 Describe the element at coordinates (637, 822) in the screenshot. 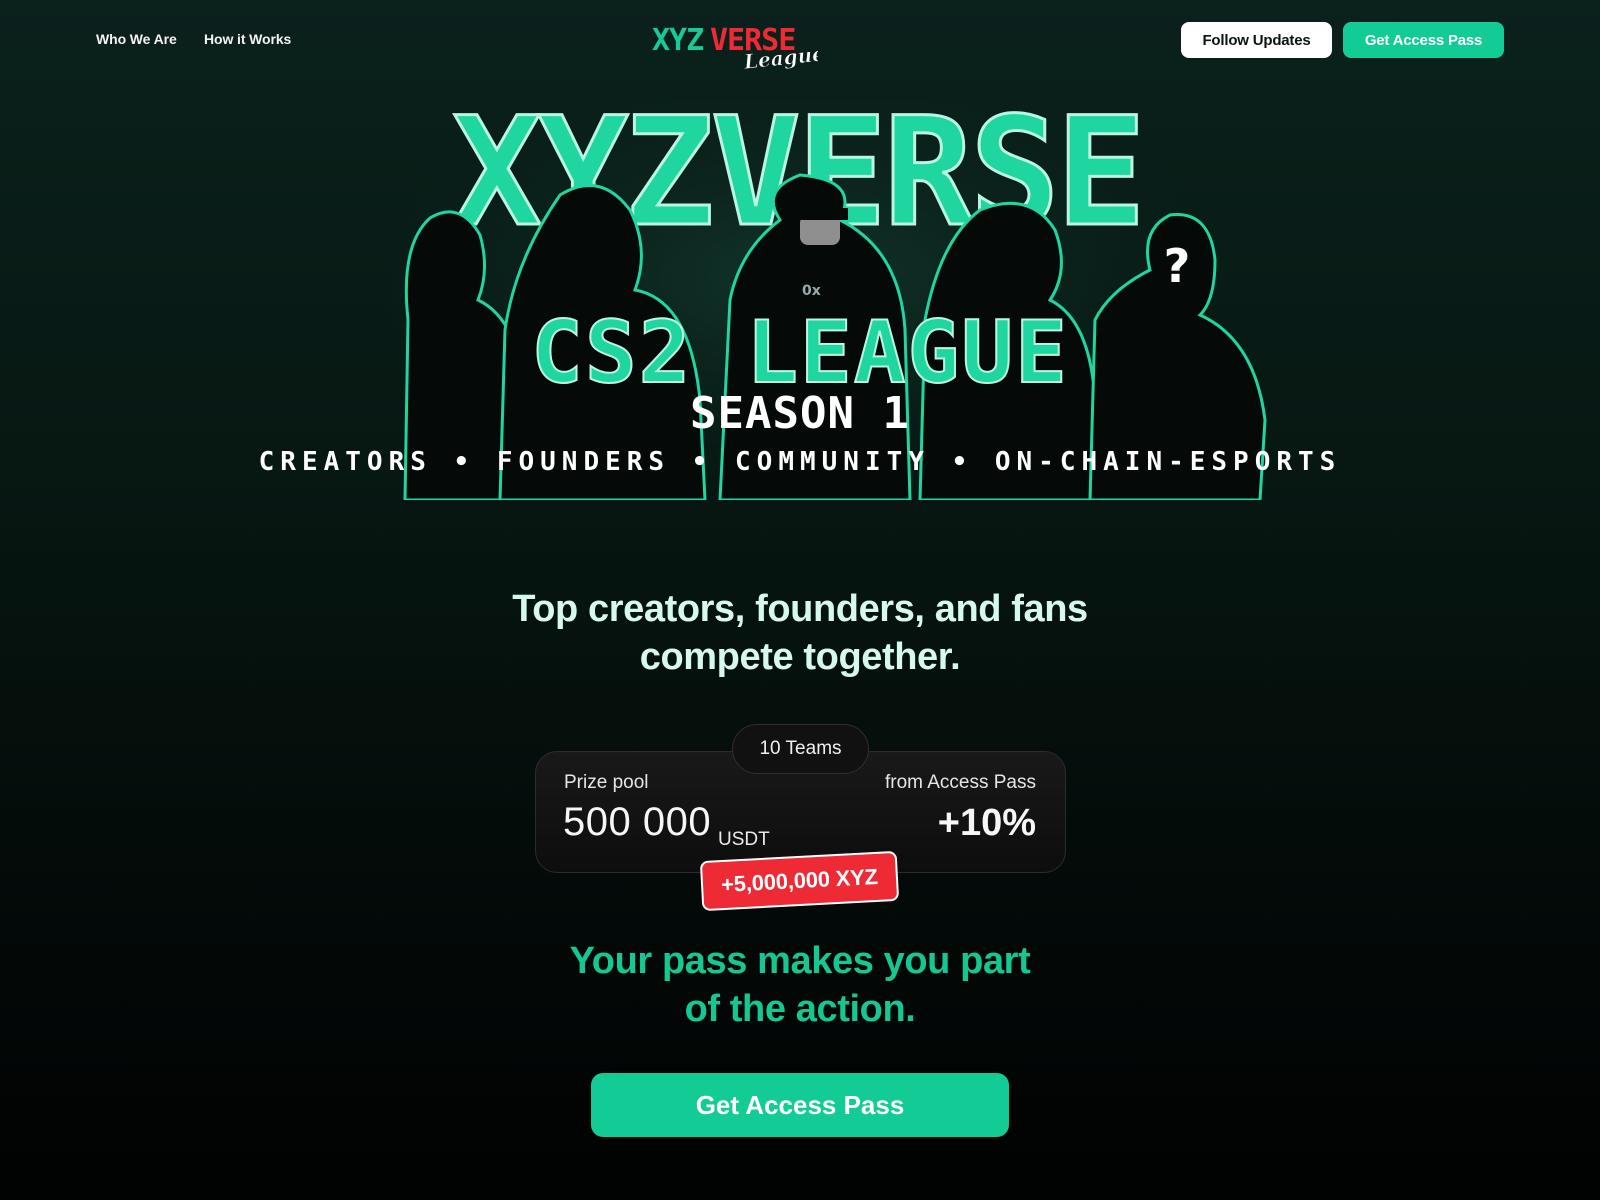

I see `prize-pool-value: 500 000` at that location.